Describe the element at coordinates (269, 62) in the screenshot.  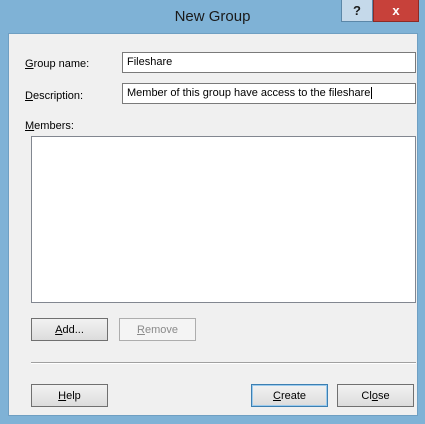
I see `group-name-input: Fileshare` at that location.